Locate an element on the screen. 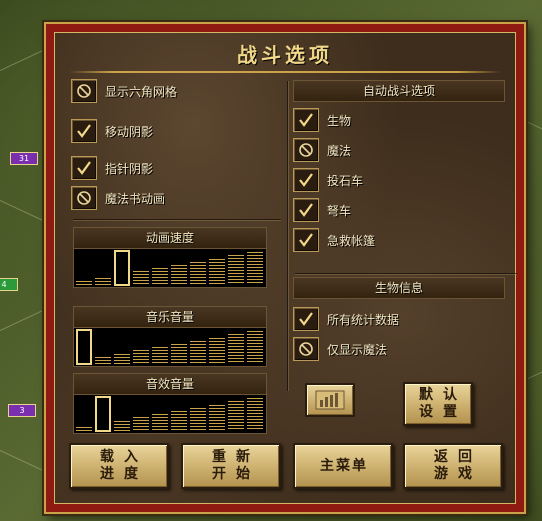  dialog-title: 战斗选项 is located at coordinates (285, 55).